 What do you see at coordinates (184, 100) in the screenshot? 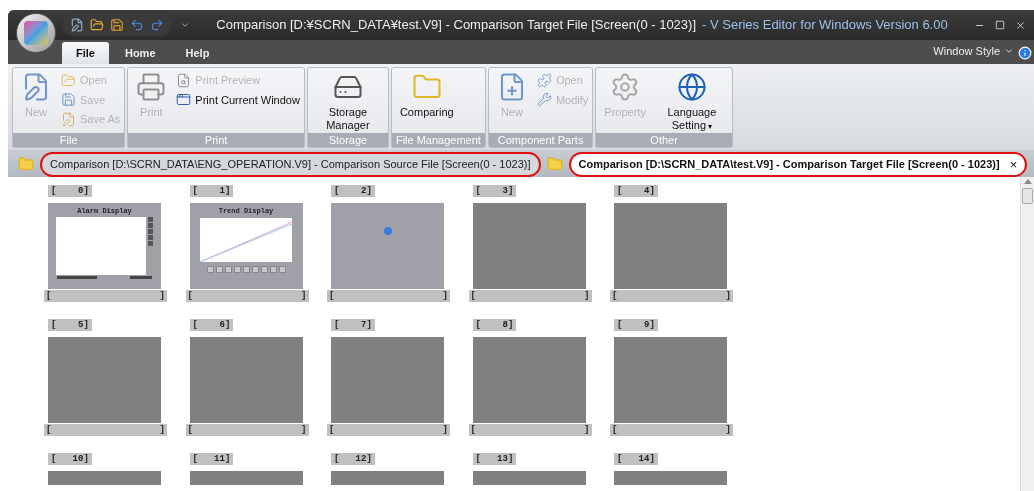
I see `window-icon` at bounding box center [184, 100].